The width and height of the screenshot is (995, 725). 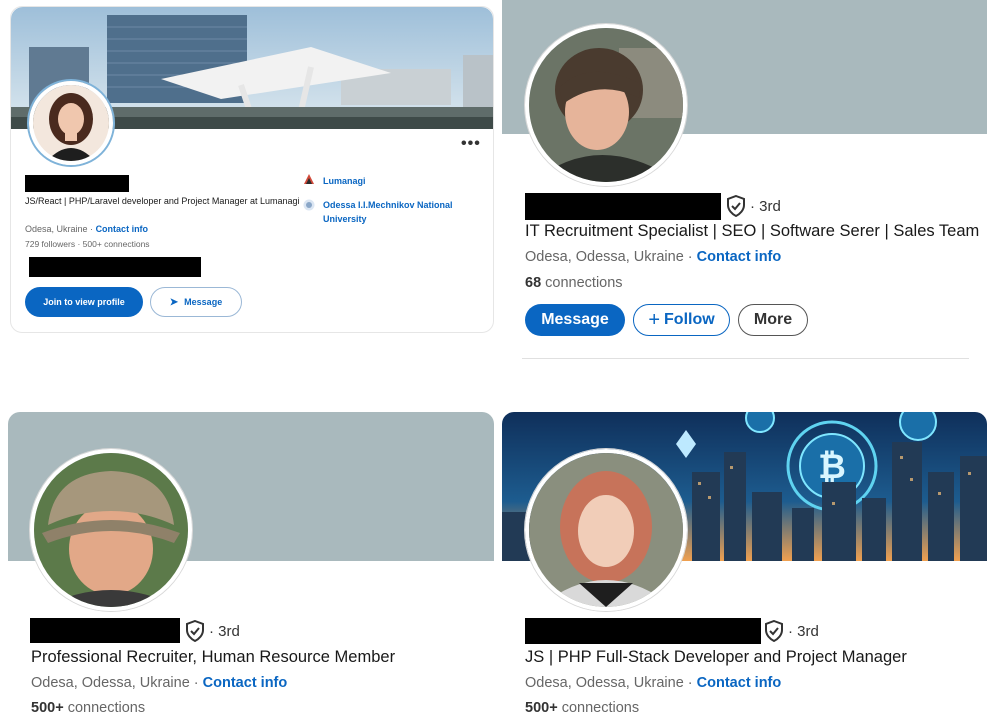 I want to click on message-button: ➤ Message, so click(x=196, y=302).